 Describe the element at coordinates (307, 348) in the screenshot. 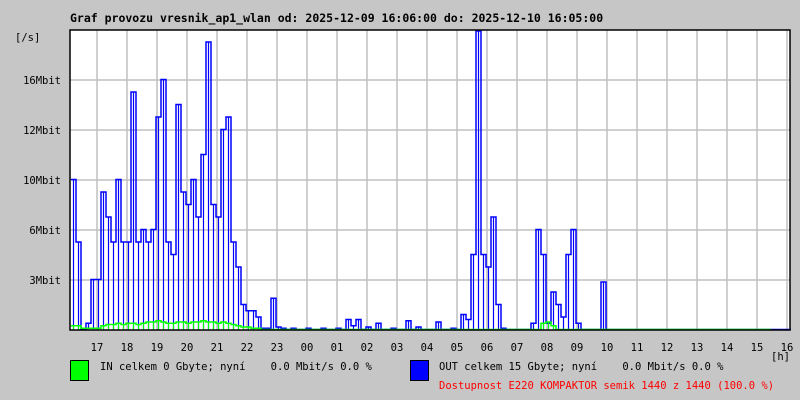

I see `x-tick-label: 00` at that location.